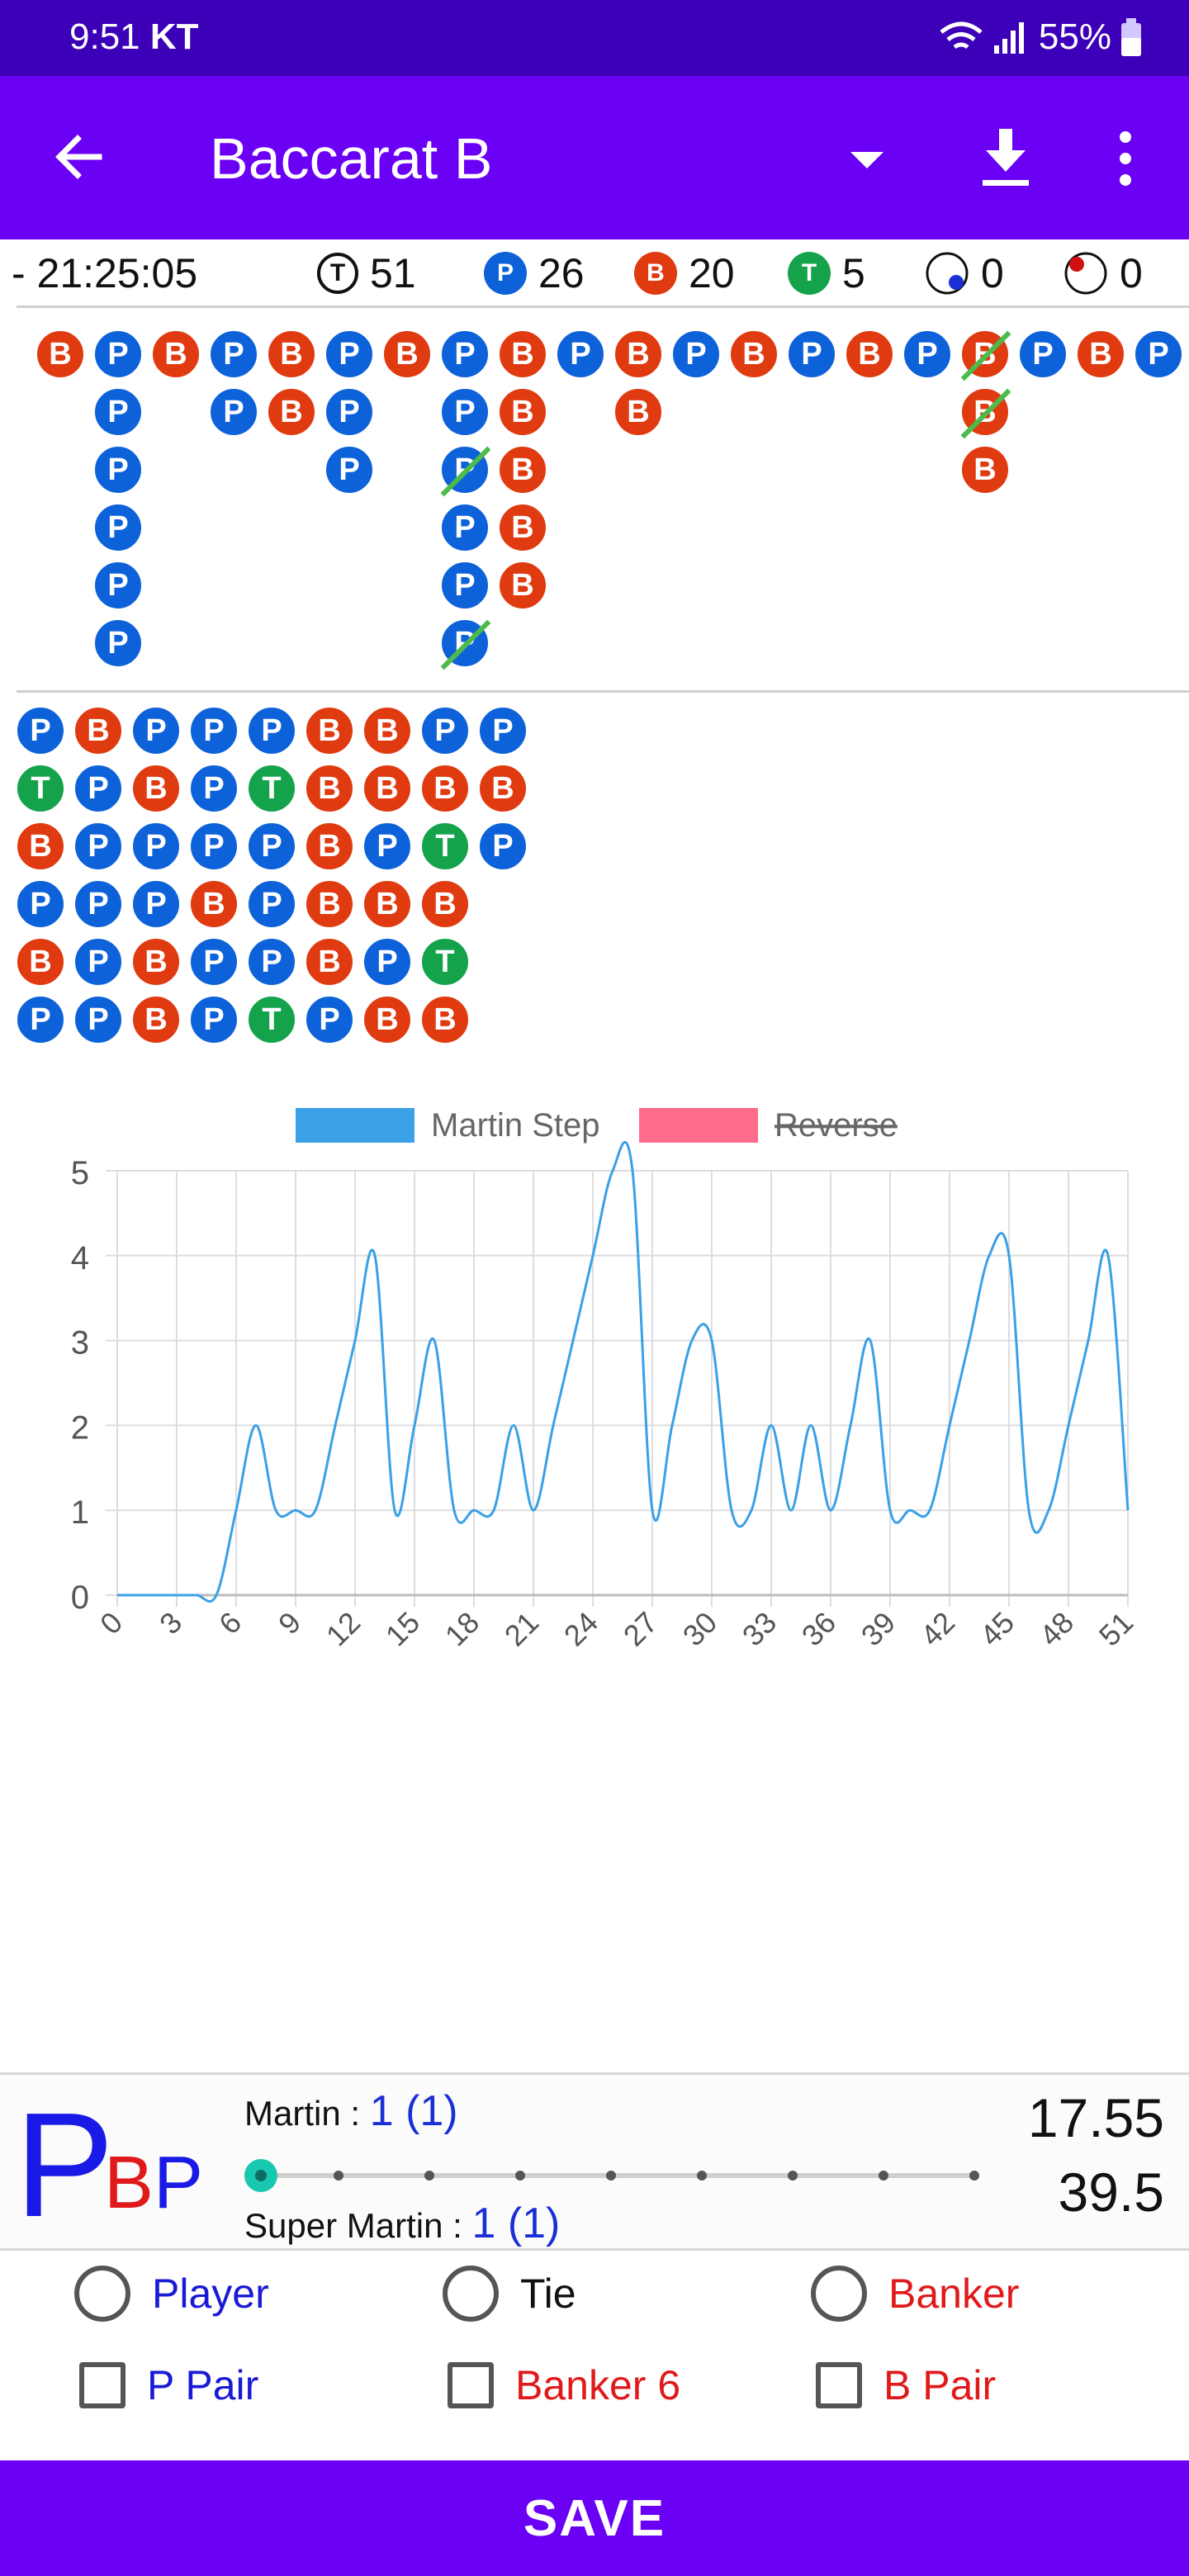 The image size is (1189, 2576). Describe the element at coordinates (521, 1628) in the screenshot. I see `x-tick-label: 21` at that location.